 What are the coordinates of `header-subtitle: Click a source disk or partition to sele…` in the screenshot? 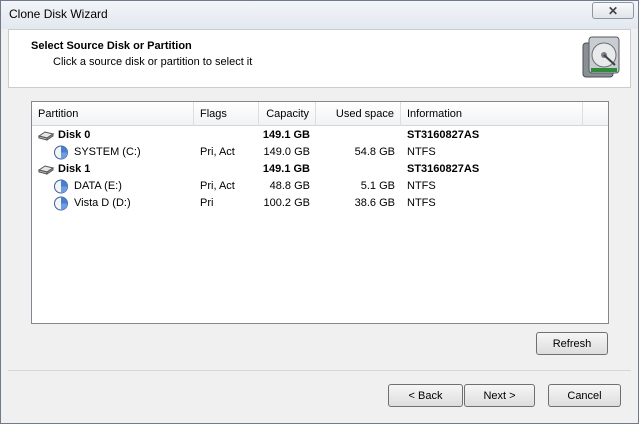 It's located at (153, 62).